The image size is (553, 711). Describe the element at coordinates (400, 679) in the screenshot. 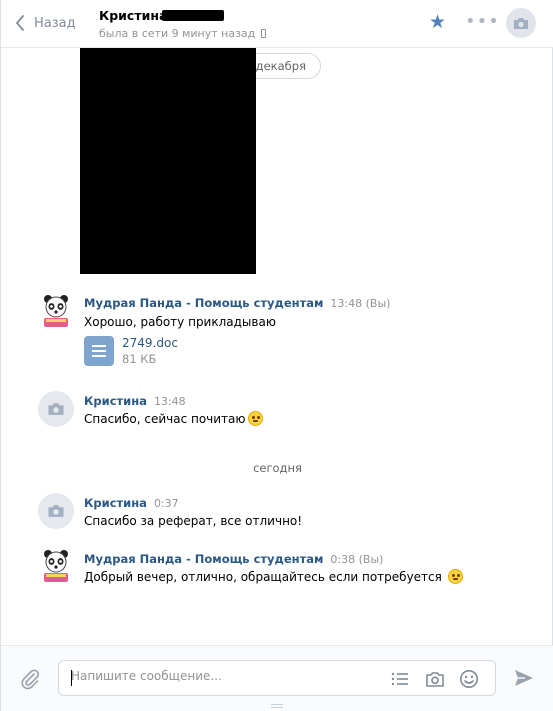

I see `list-icon` at that location.